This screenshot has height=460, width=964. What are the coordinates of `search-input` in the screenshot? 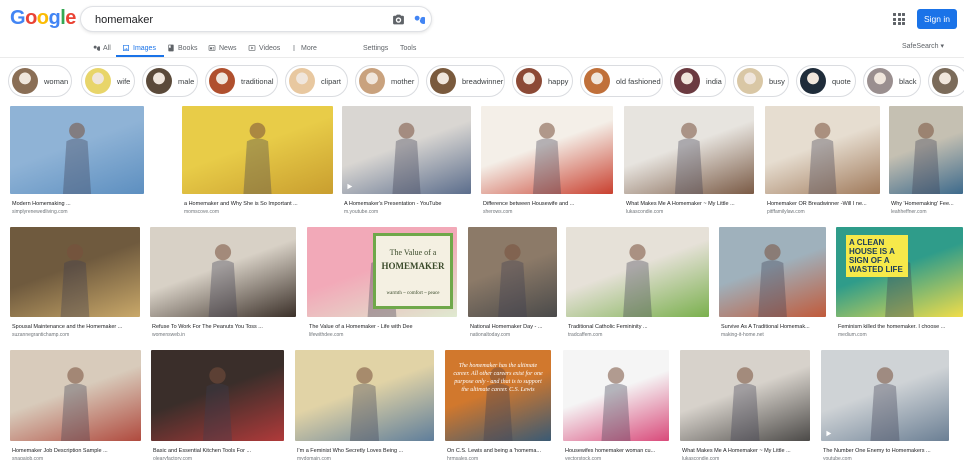 It's located at (235, 20).